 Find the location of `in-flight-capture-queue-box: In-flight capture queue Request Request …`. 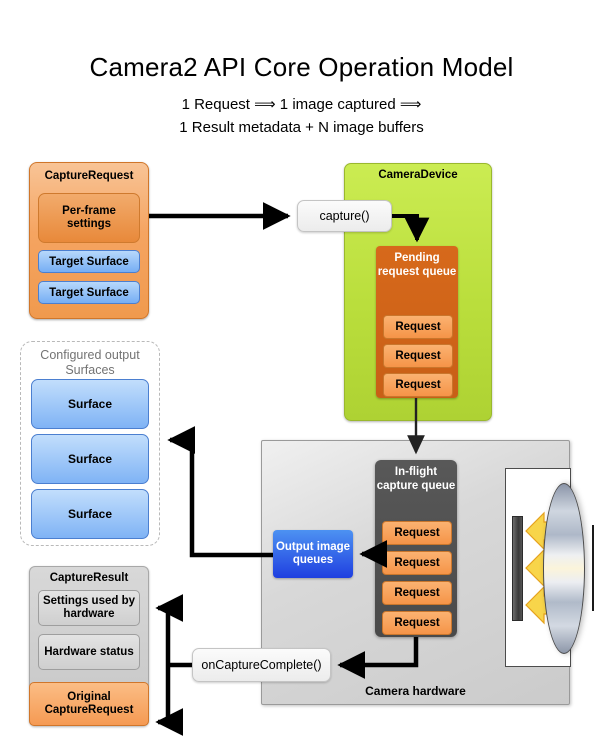

in-flight-capture-queue-box: In-flight capture queue Request Request … is located at coordinates (416, 548).